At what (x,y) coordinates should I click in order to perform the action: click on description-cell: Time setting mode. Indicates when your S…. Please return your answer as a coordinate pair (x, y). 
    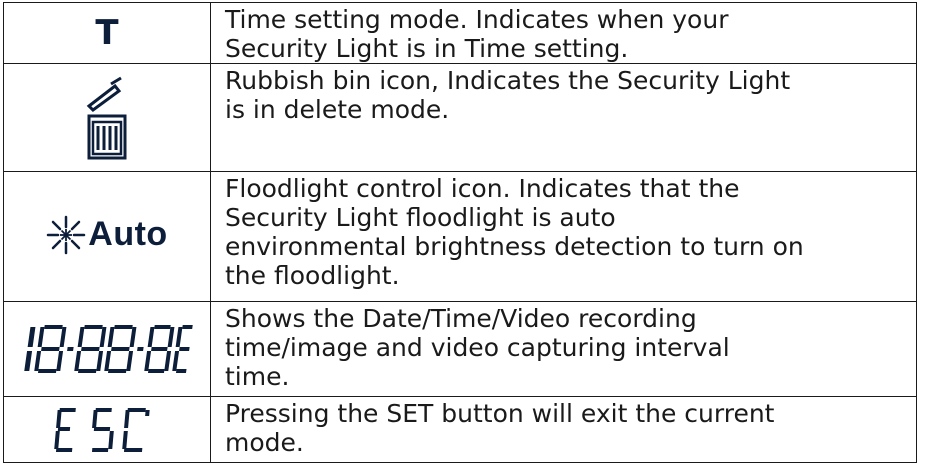
    Looking at the image, I should click on (563, 33).